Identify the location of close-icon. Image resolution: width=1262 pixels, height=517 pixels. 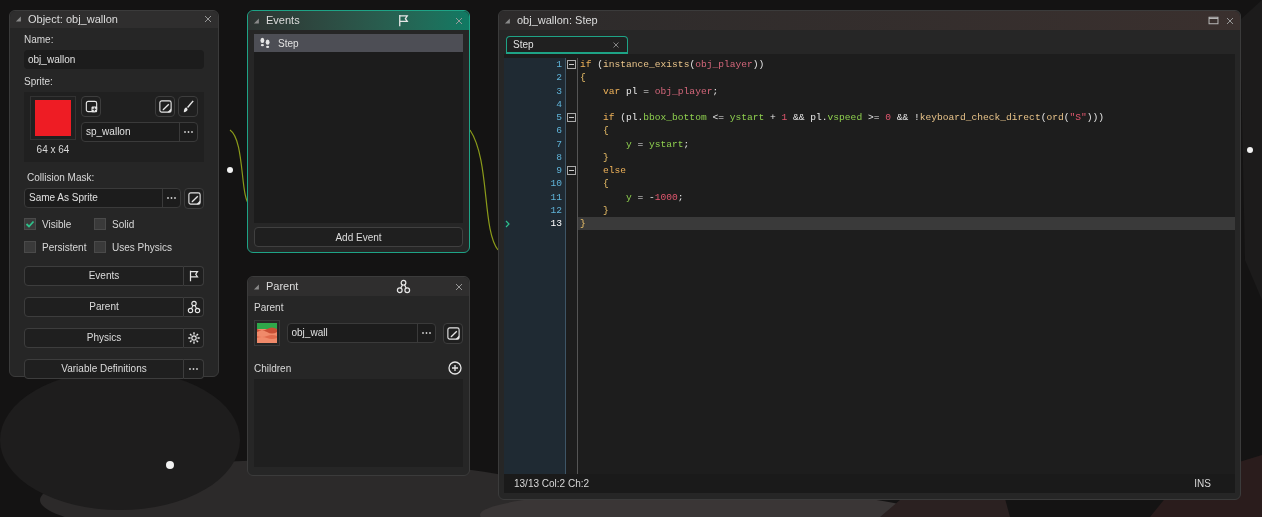
(616, 44).